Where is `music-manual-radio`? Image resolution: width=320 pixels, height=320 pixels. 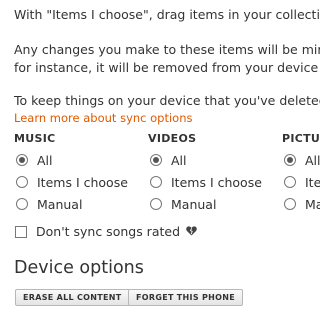 music-manual-radio is located at coordinates (22, 204).